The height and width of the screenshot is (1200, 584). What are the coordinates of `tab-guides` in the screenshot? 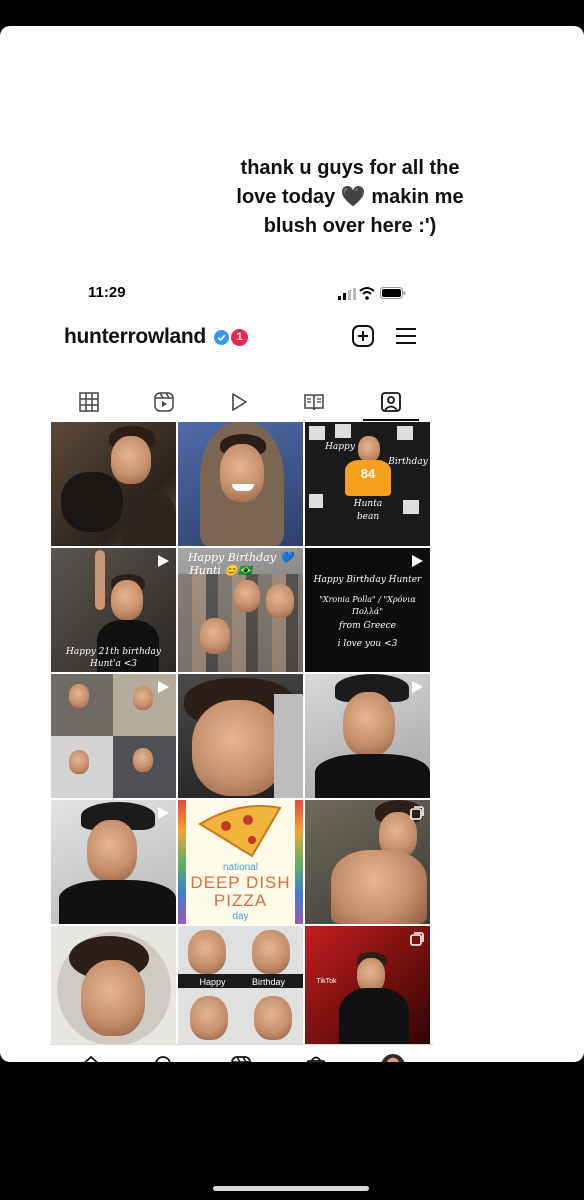 It's located at (314, 402).